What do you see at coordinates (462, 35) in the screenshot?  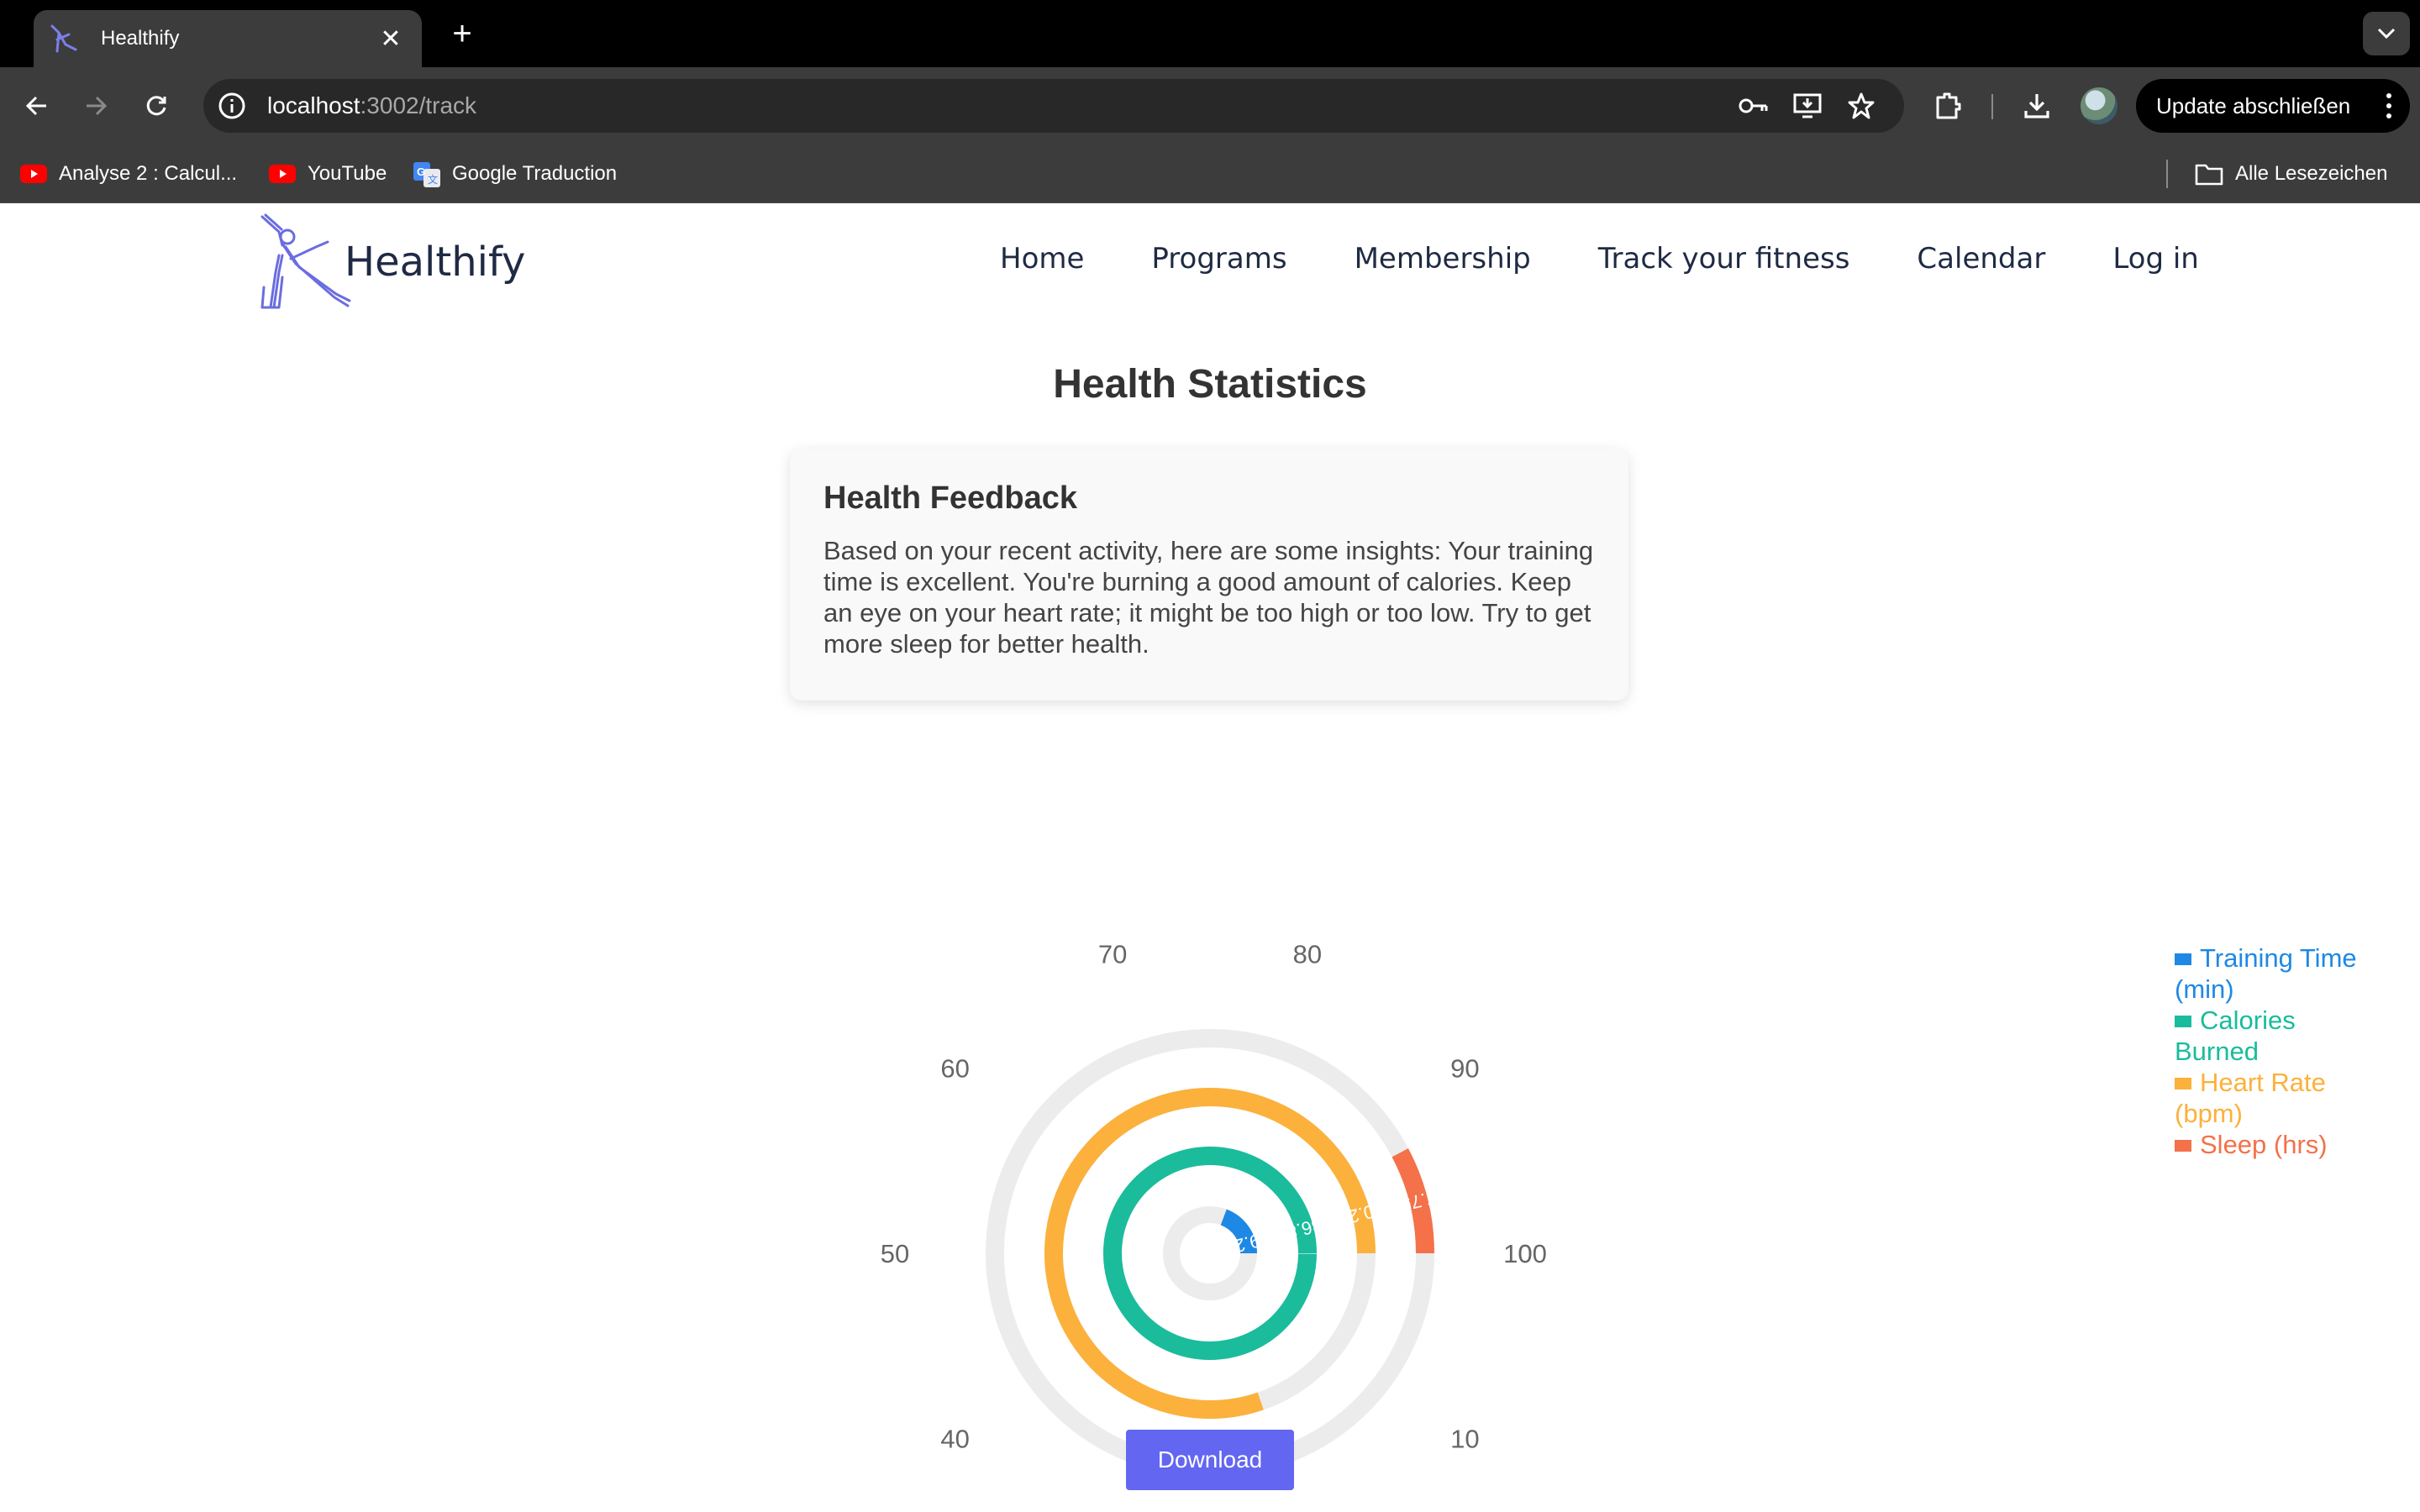 I see `new-tab-button: +` at bounding box center [462, 35].